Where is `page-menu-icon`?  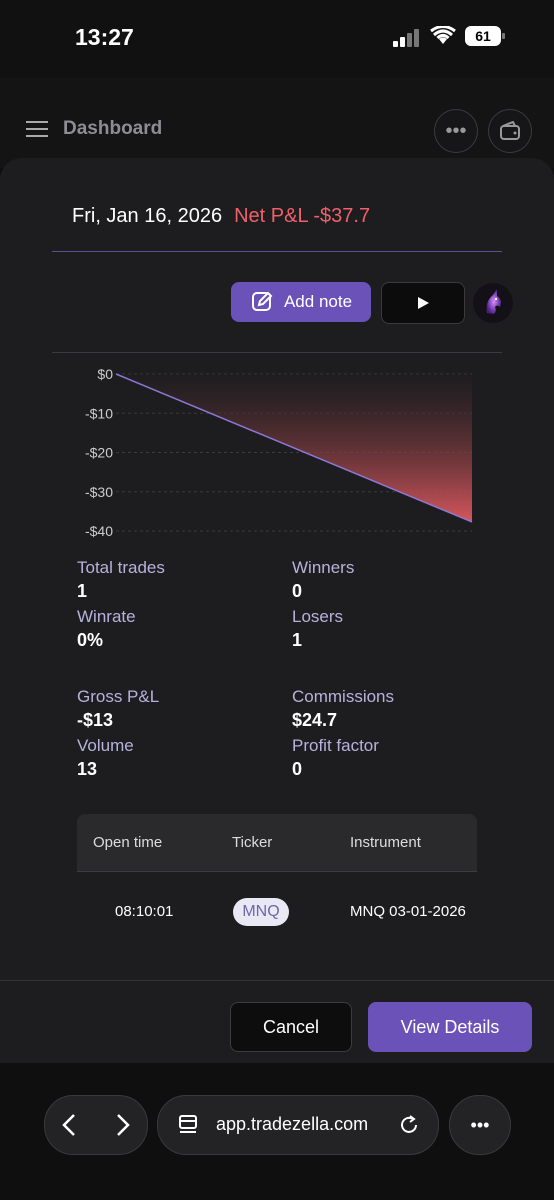 page-menu-icon is located at coordinates (188, 1125).